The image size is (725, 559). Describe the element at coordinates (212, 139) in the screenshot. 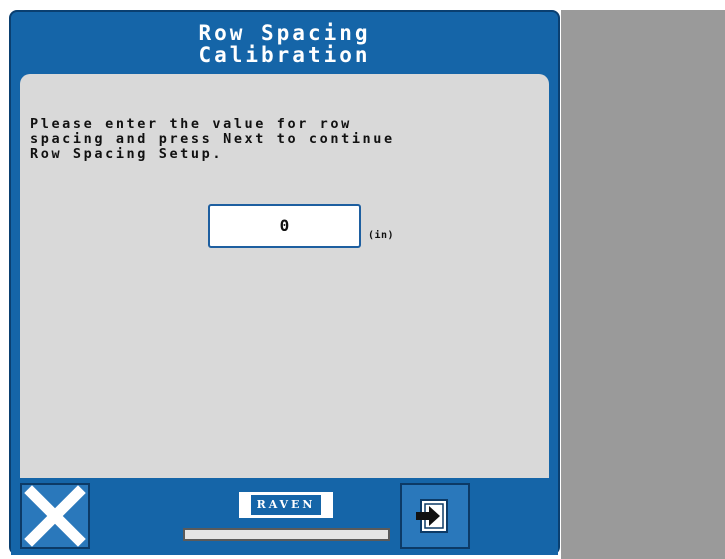

I see `instruction-line-2: spacing and press Next to continue` at that location.